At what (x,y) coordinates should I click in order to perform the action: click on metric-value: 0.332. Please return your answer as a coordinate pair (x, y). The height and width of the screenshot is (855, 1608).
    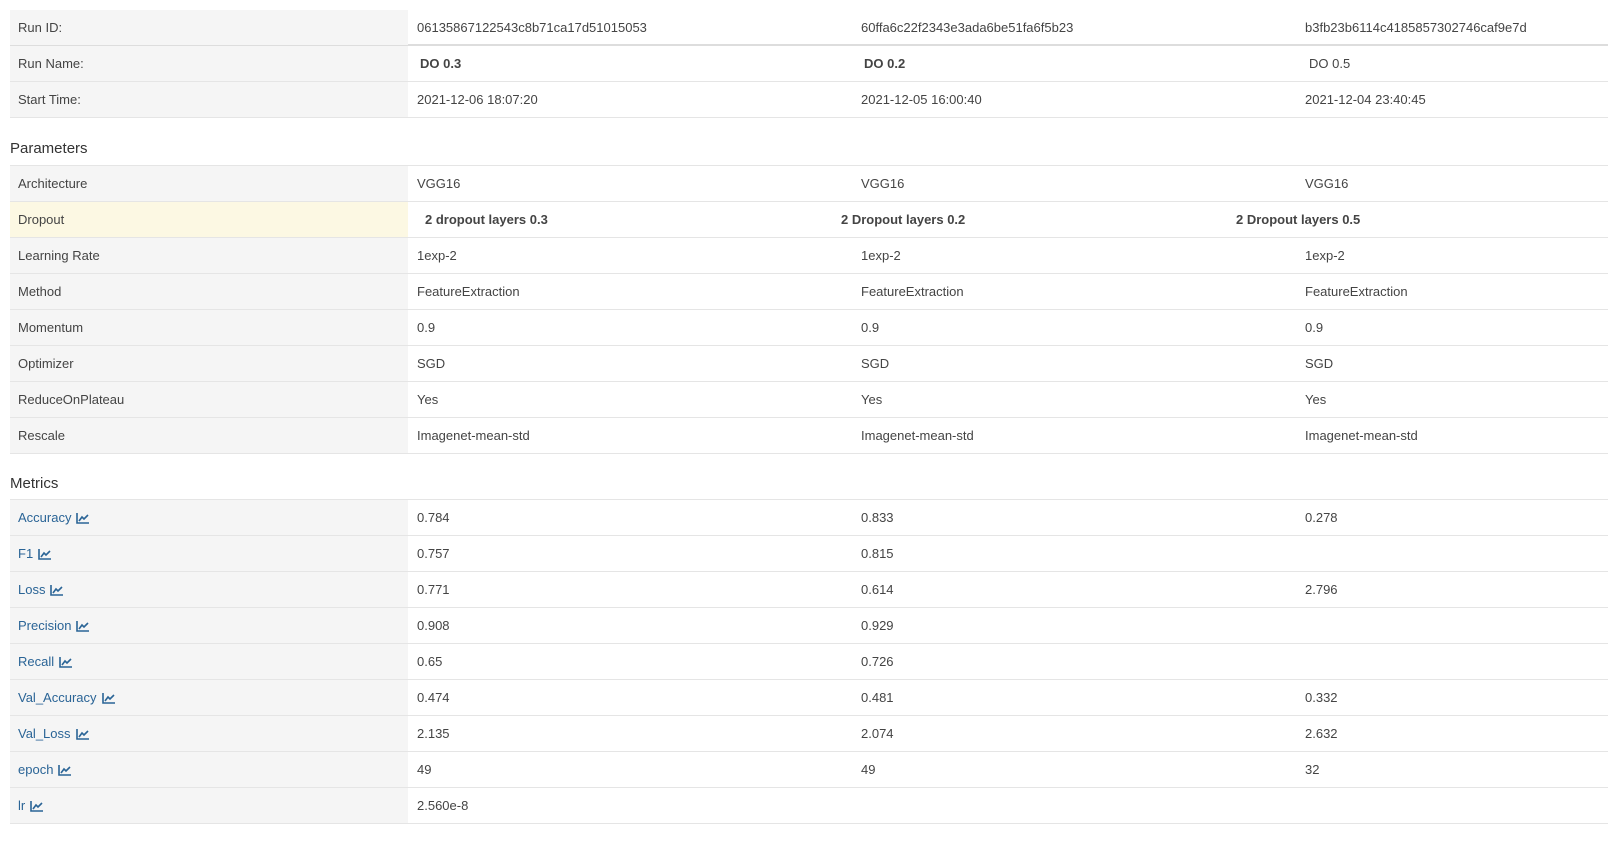
    Looking at the image, I should click on (1321, 697).